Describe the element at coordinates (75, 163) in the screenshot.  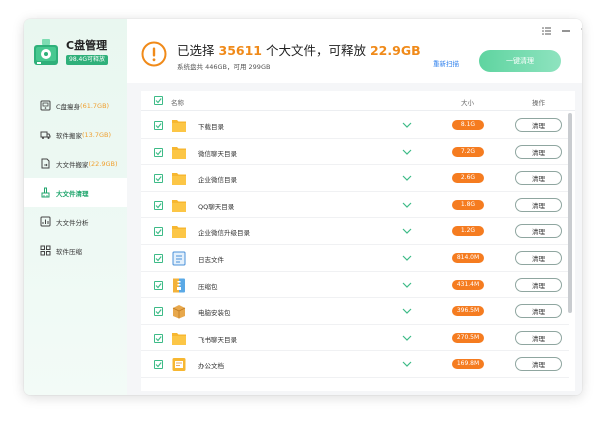
I see `sidebar-item-large-file-move: 大文件搬家 (22.9GB)` at that location.